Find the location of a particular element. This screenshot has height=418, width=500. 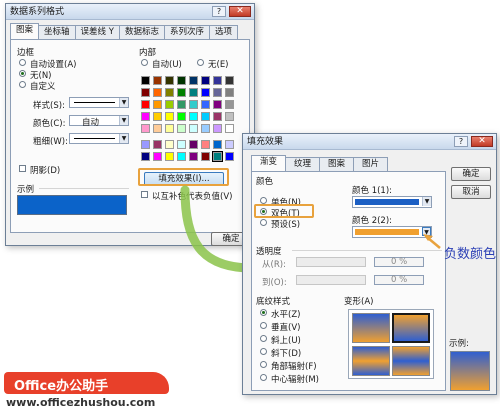

tab-gradient: 渐变 is located at coordinates (269, 163).